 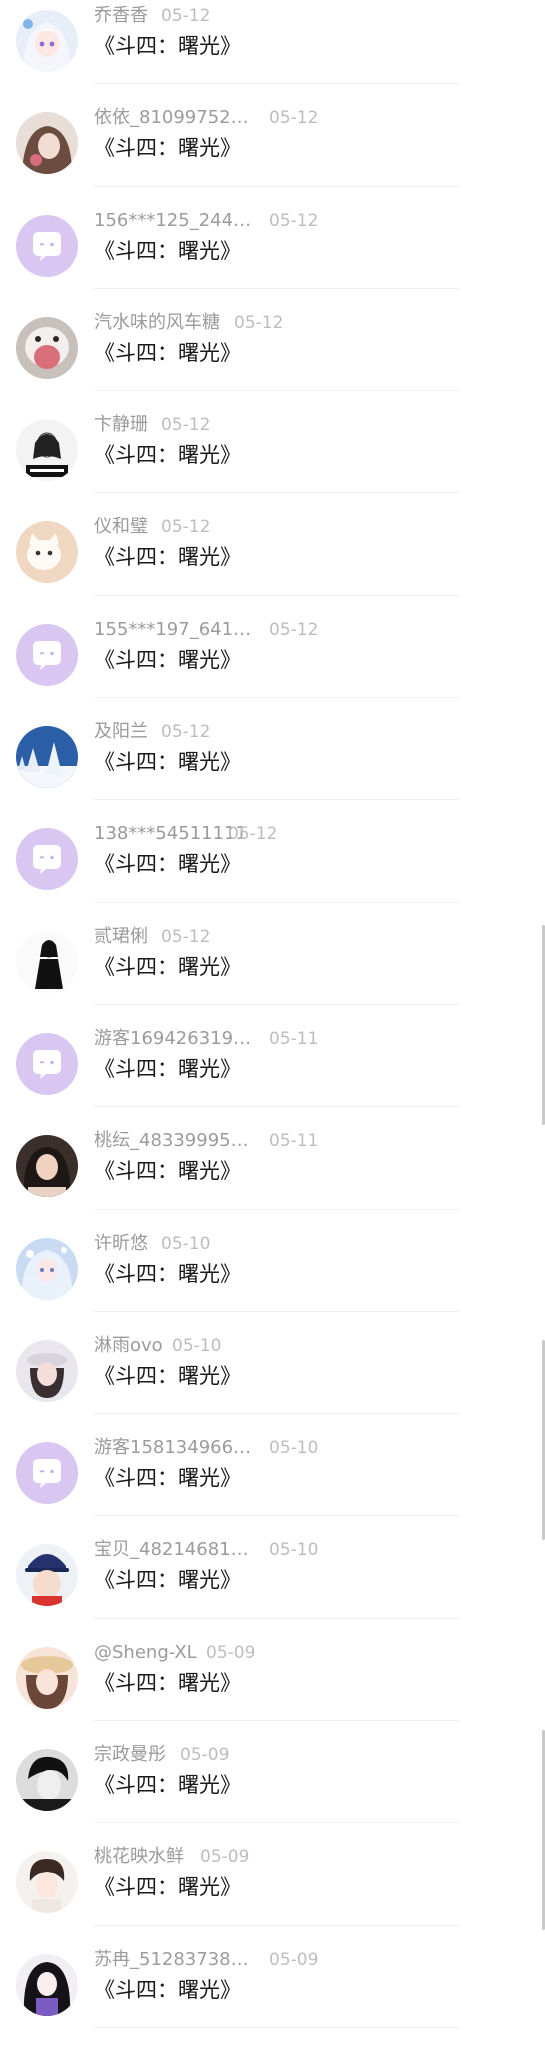 What do you see at coordinates (121, 937) in the screenshot?
I see `username: 贰珺俐` at bounding box center [121, 937].